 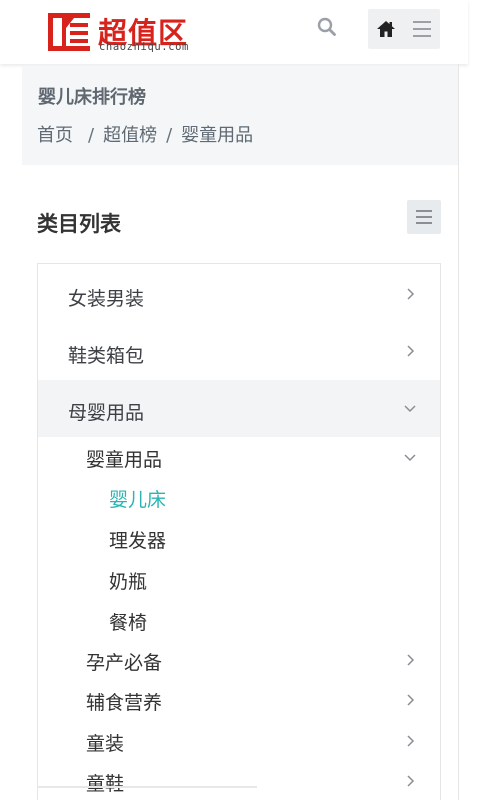 I want to click on category-label: 婴儿床, so click(x=138, y=500).